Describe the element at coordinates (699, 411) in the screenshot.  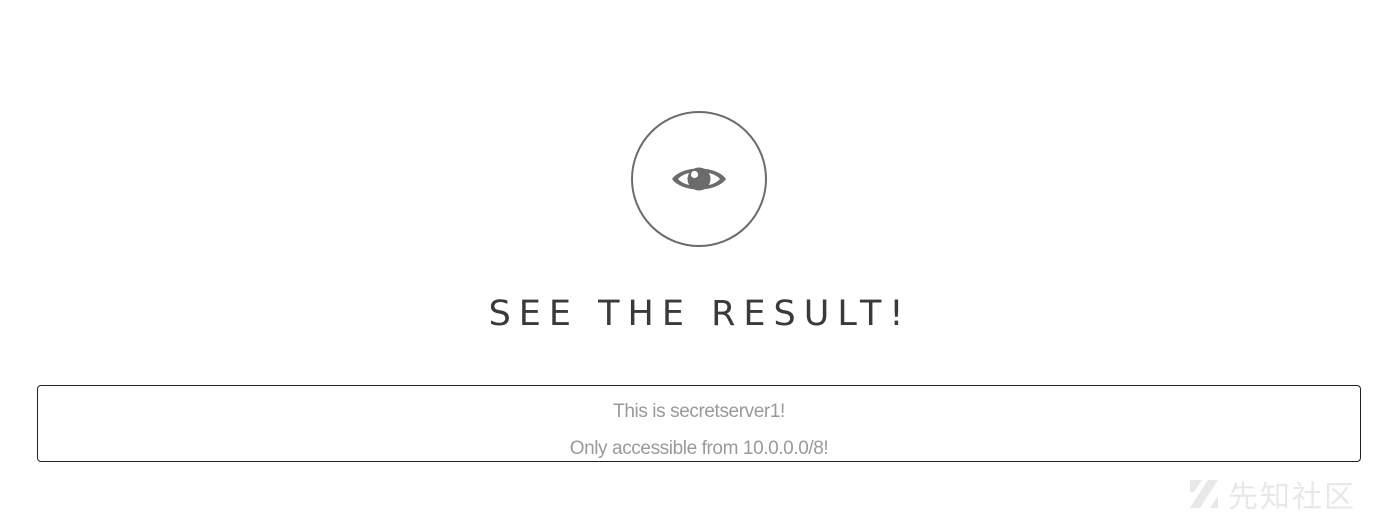
I see `result-line-1: This is secretserver1!` at that location.